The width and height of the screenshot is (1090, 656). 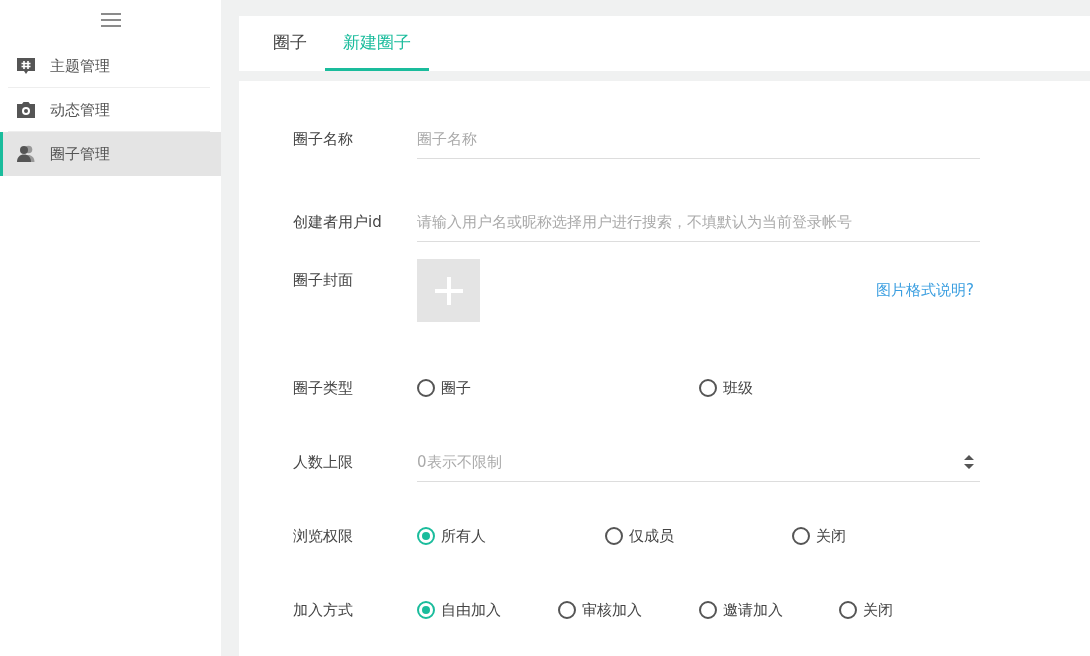 I want to click on radio-option: 圈子, so click(x=558, y=388).